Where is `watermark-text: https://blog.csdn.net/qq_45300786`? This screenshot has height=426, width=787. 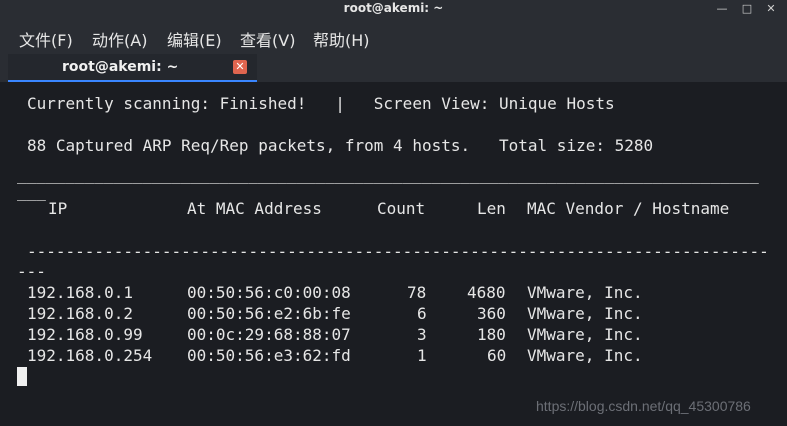
watermark-text: https://blog.csdn.net/qq_45300786 is located at coordinates (643, 406).